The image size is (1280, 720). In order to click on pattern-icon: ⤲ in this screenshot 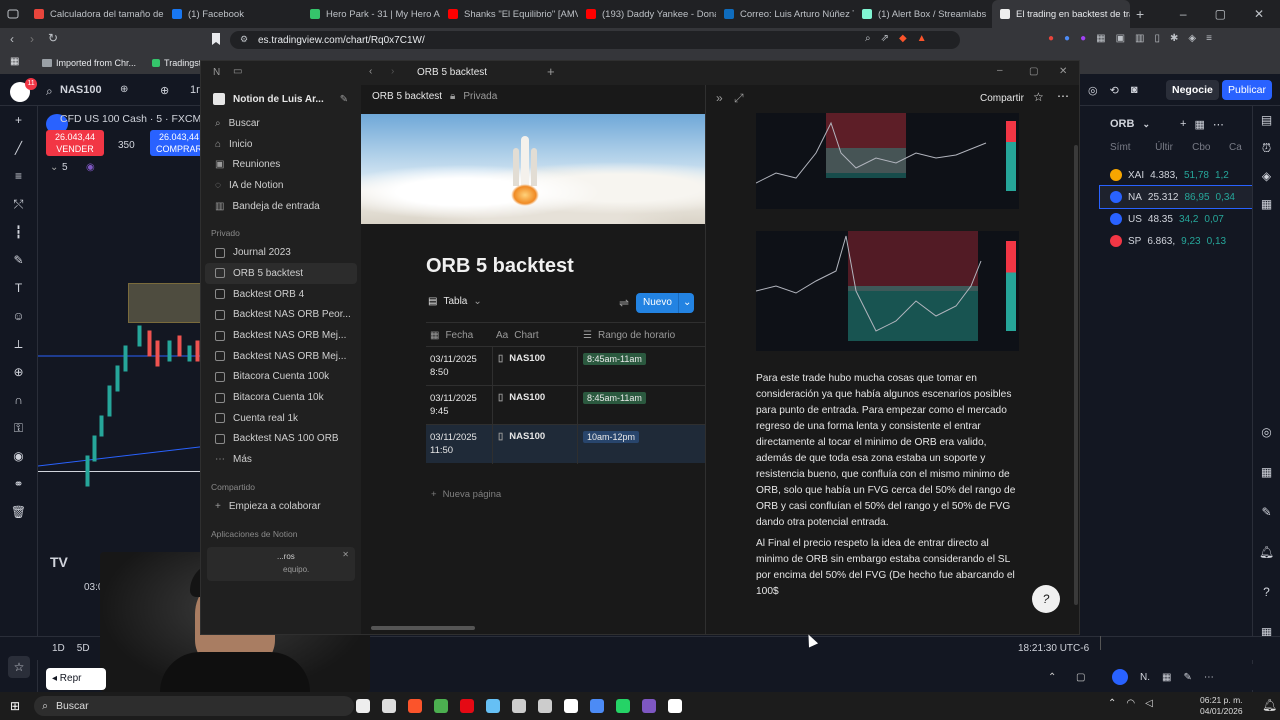, I will do `click(18, 204)`.